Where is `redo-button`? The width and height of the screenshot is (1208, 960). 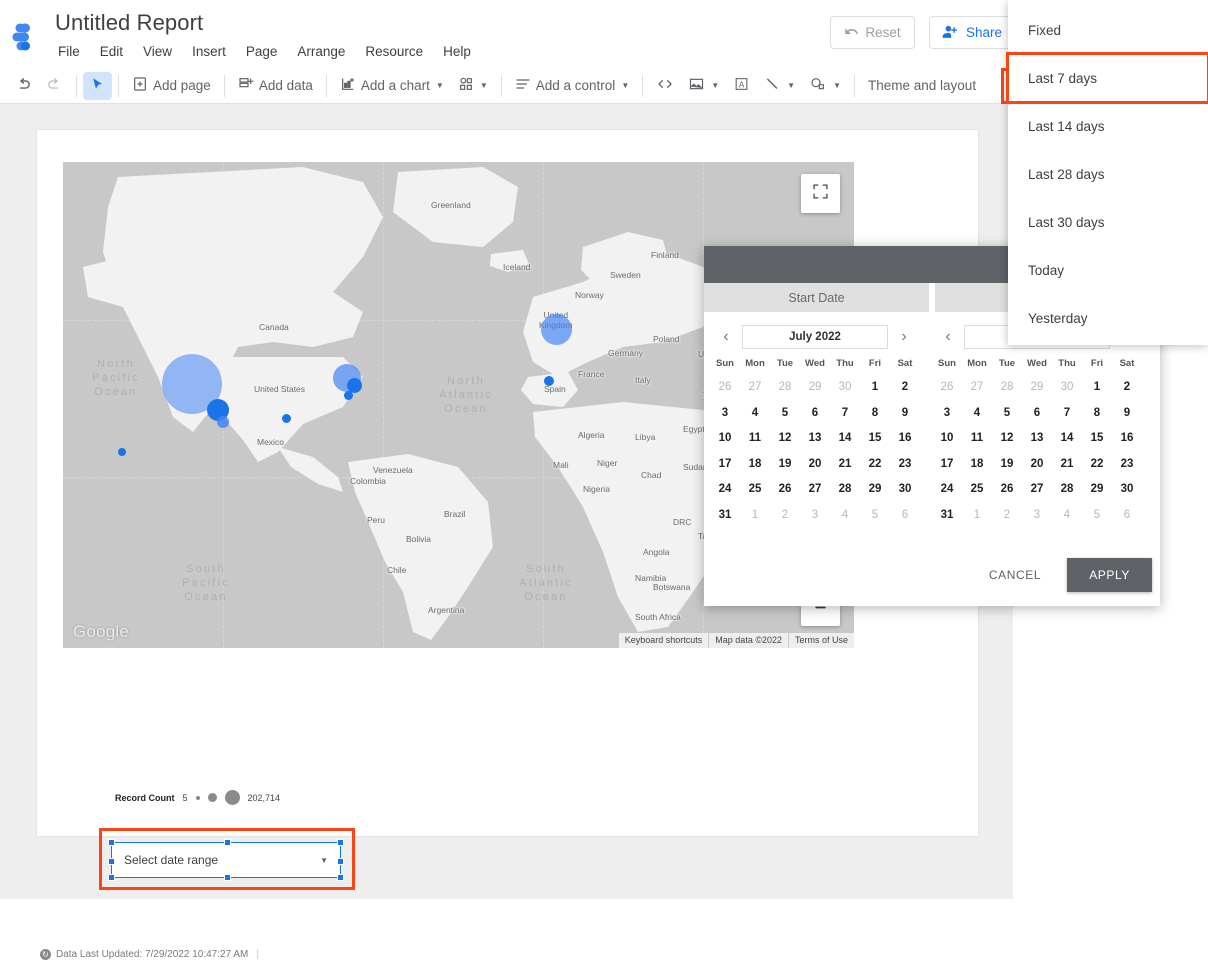
redo-button is located at coordinates (54, 86).